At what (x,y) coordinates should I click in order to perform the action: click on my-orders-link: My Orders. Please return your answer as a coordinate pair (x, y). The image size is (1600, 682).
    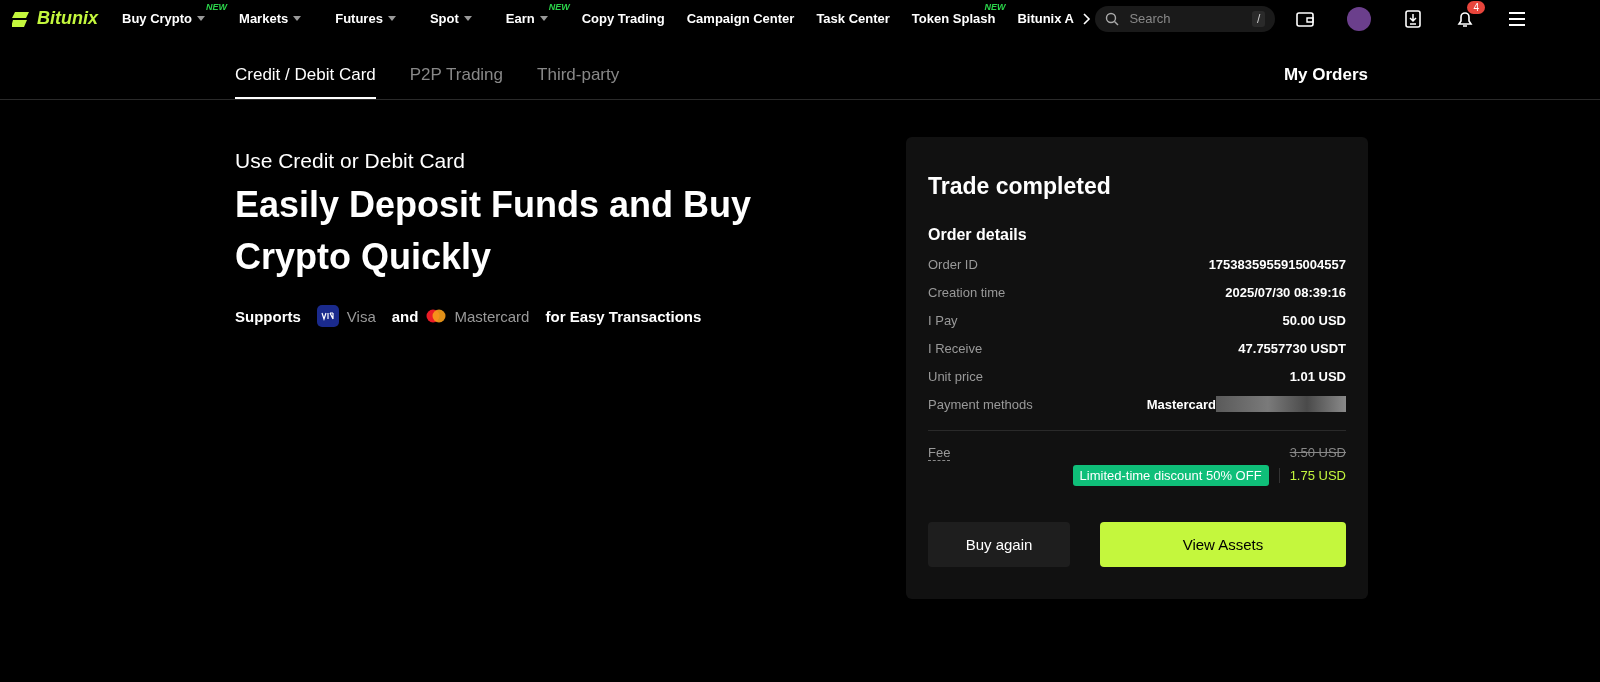
    Looking at the image, I should click on (1325, 82).